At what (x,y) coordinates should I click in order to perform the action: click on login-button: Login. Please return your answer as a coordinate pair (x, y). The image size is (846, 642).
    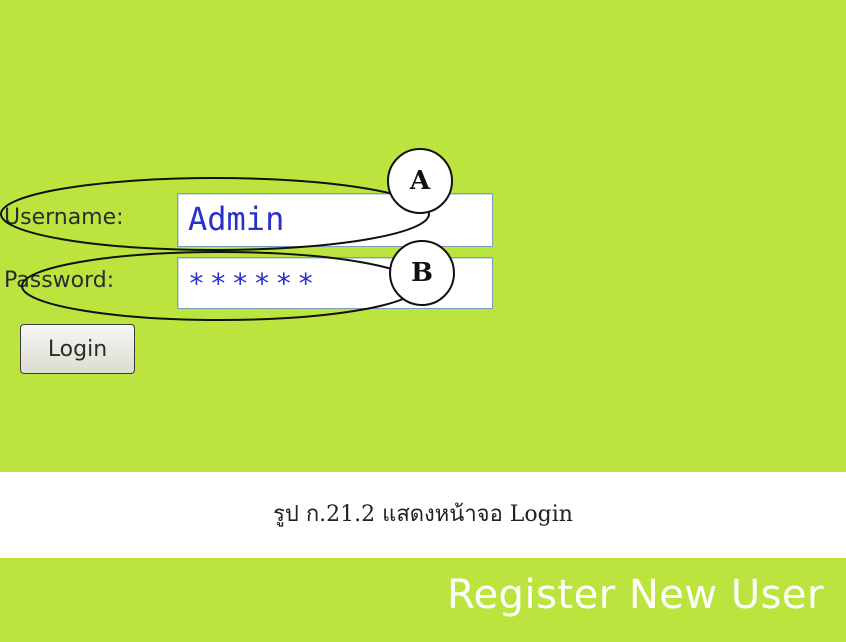
    Looking at the image, I should click on (77, 349).